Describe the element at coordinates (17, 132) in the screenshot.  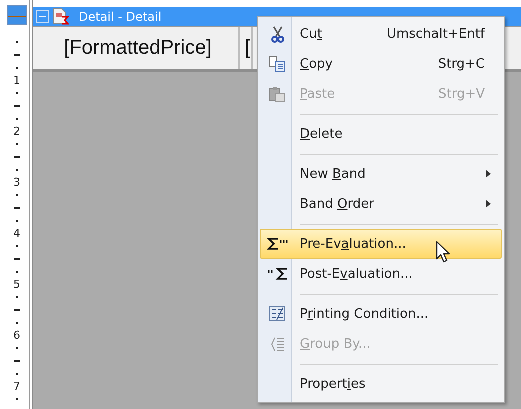
I see `ruler-number: 2` at that location.